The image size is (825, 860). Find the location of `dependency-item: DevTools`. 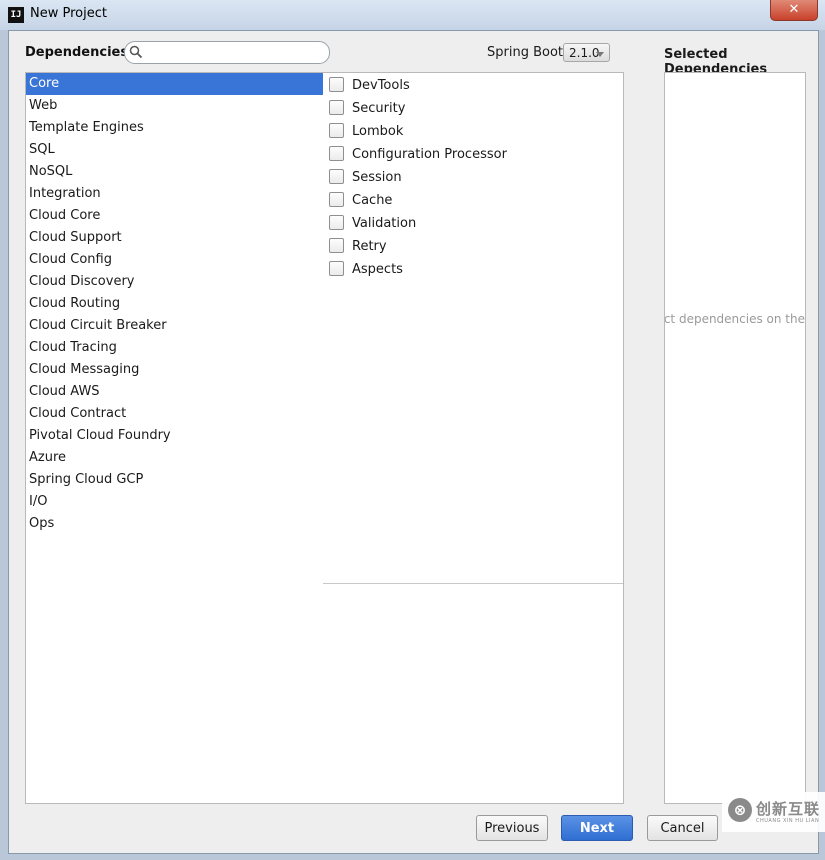

dependency-item: DevTools is located at coordinates (369, 85).